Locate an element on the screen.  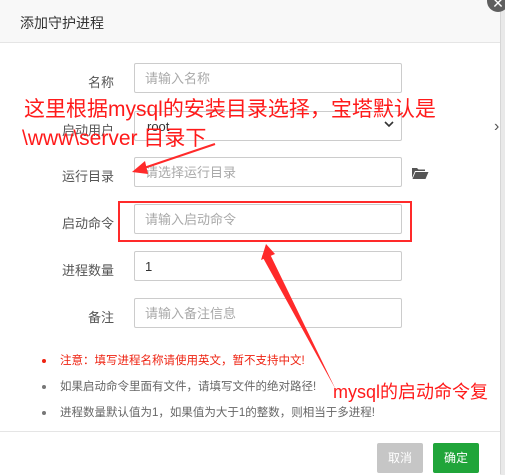
tip-text: 如果启动命令里面有文件，请填写文件的绝对路径! is located at coordinates (188, 387).